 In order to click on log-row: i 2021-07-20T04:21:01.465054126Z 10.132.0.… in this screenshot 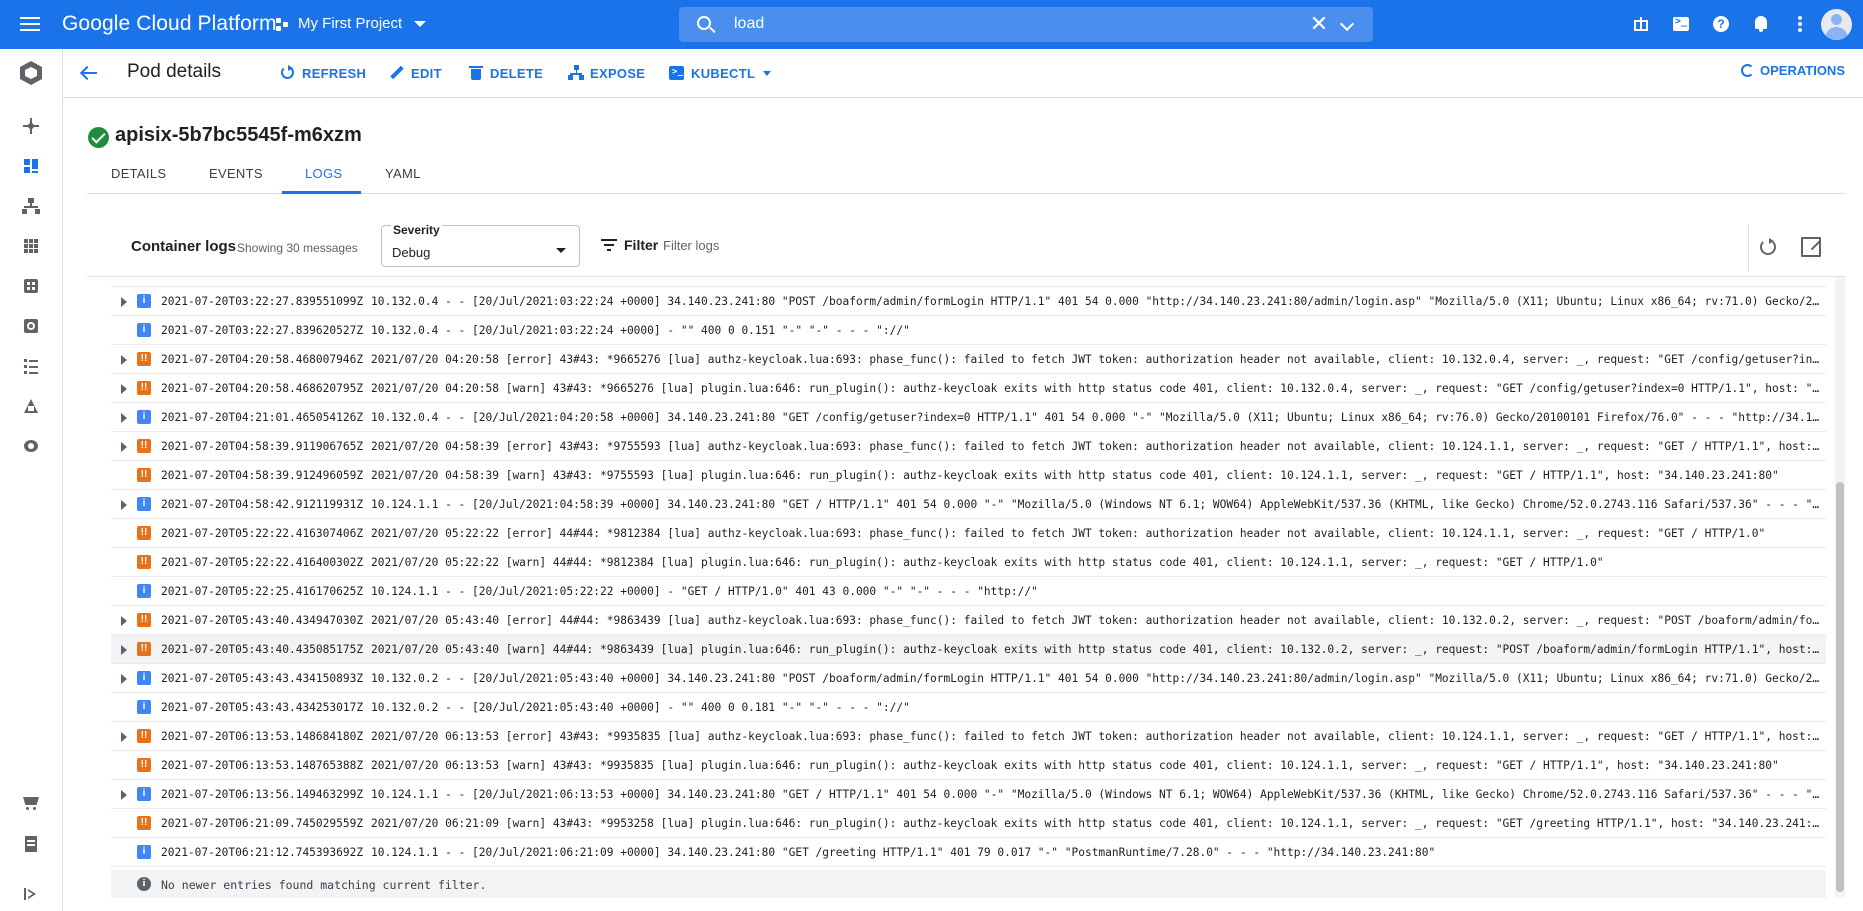, I will do `click(968, 417)`.